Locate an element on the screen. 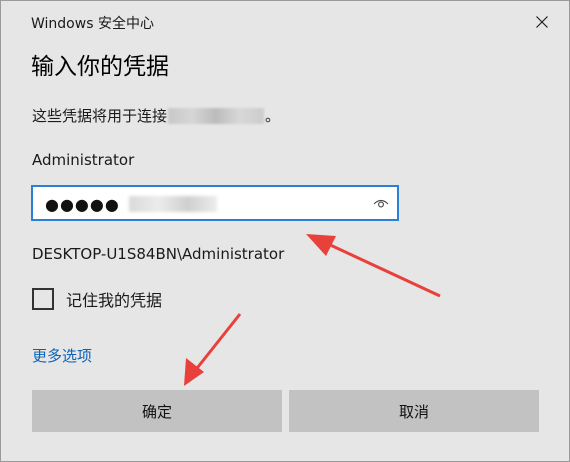 The height and width of the screenshot is (462, 570). password-input: ●●●●● is located at coordinates (215, 203).